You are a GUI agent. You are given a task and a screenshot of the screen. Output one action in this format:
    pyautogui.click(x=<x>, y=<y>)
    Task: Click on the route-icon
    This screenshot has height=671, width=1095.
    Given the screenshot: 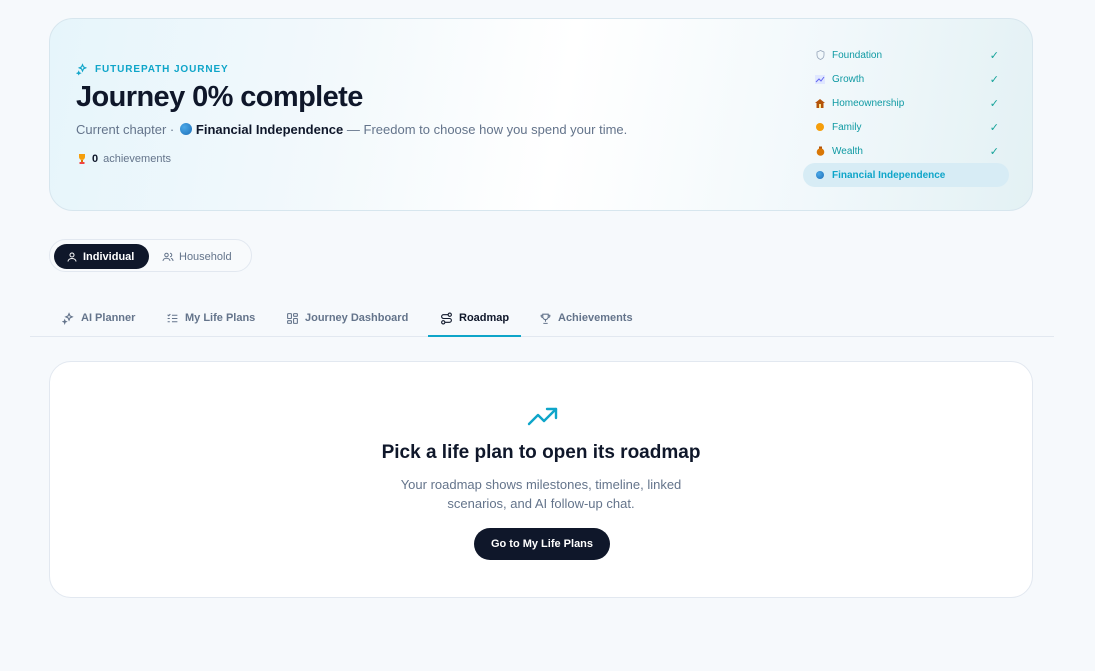 What is the action you would take?
    pyautogui.click(x=446, y=318)
    